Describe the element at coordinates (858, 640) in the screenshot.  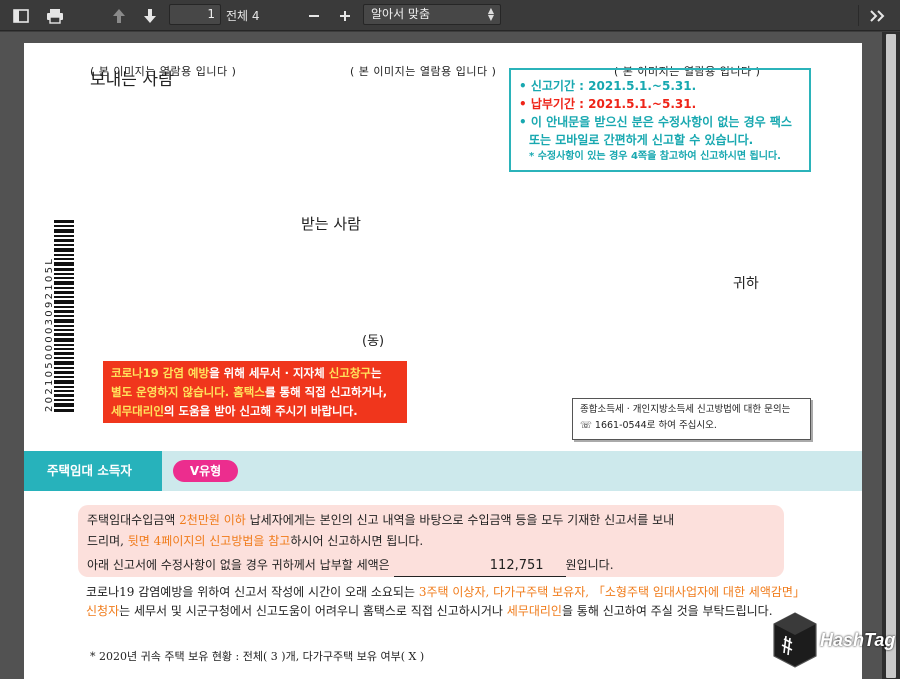
I see `hashtag-logo-text: HashTag` at that location.